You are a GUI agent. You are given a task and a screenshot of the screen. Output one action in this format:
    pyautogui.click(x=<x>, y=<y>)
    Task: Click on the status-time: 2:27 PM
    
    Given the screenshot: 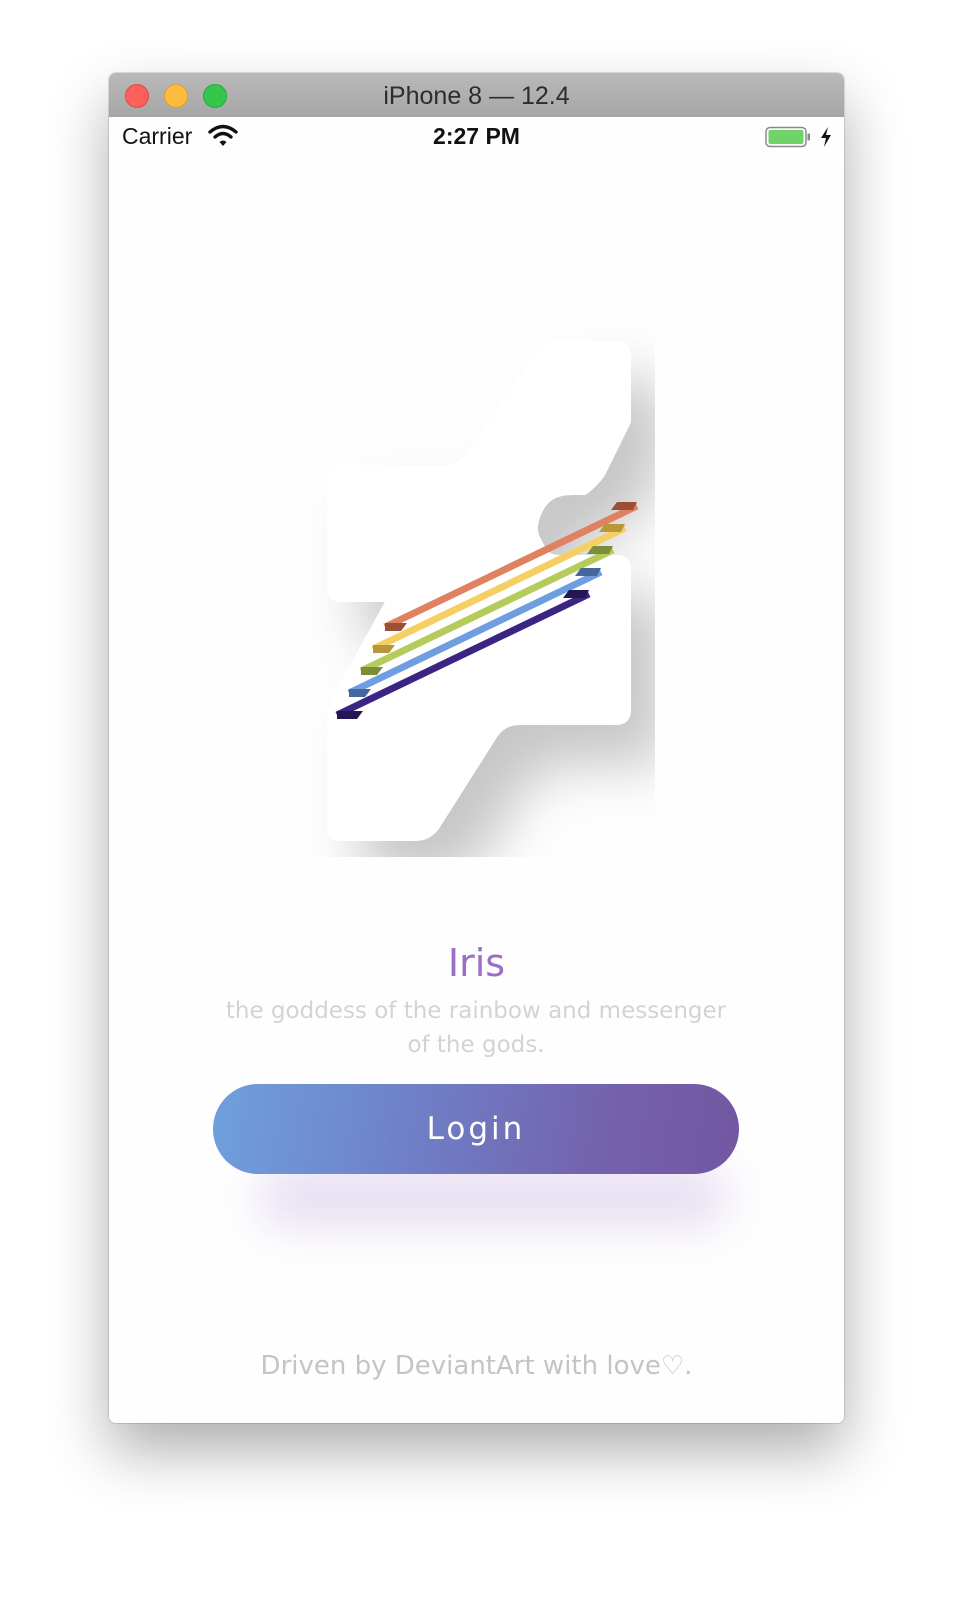 What is the action you would take?
    pyautogui.click(x=476, y=136)
    